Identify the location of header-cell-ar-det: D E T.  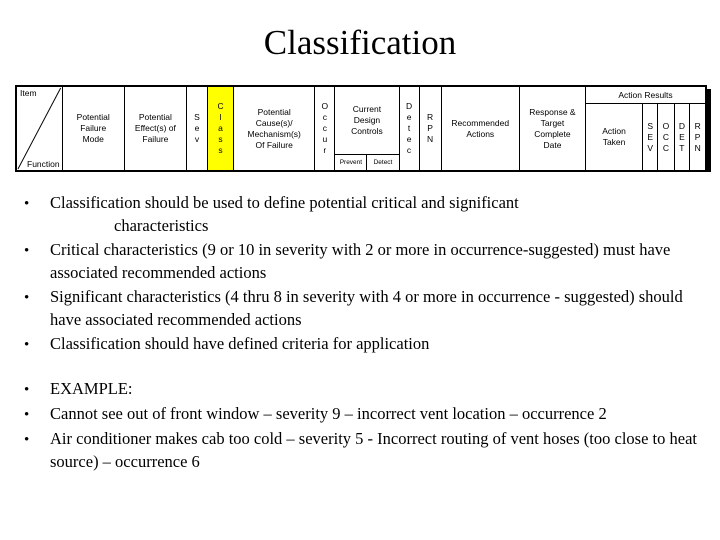
(683, 137).